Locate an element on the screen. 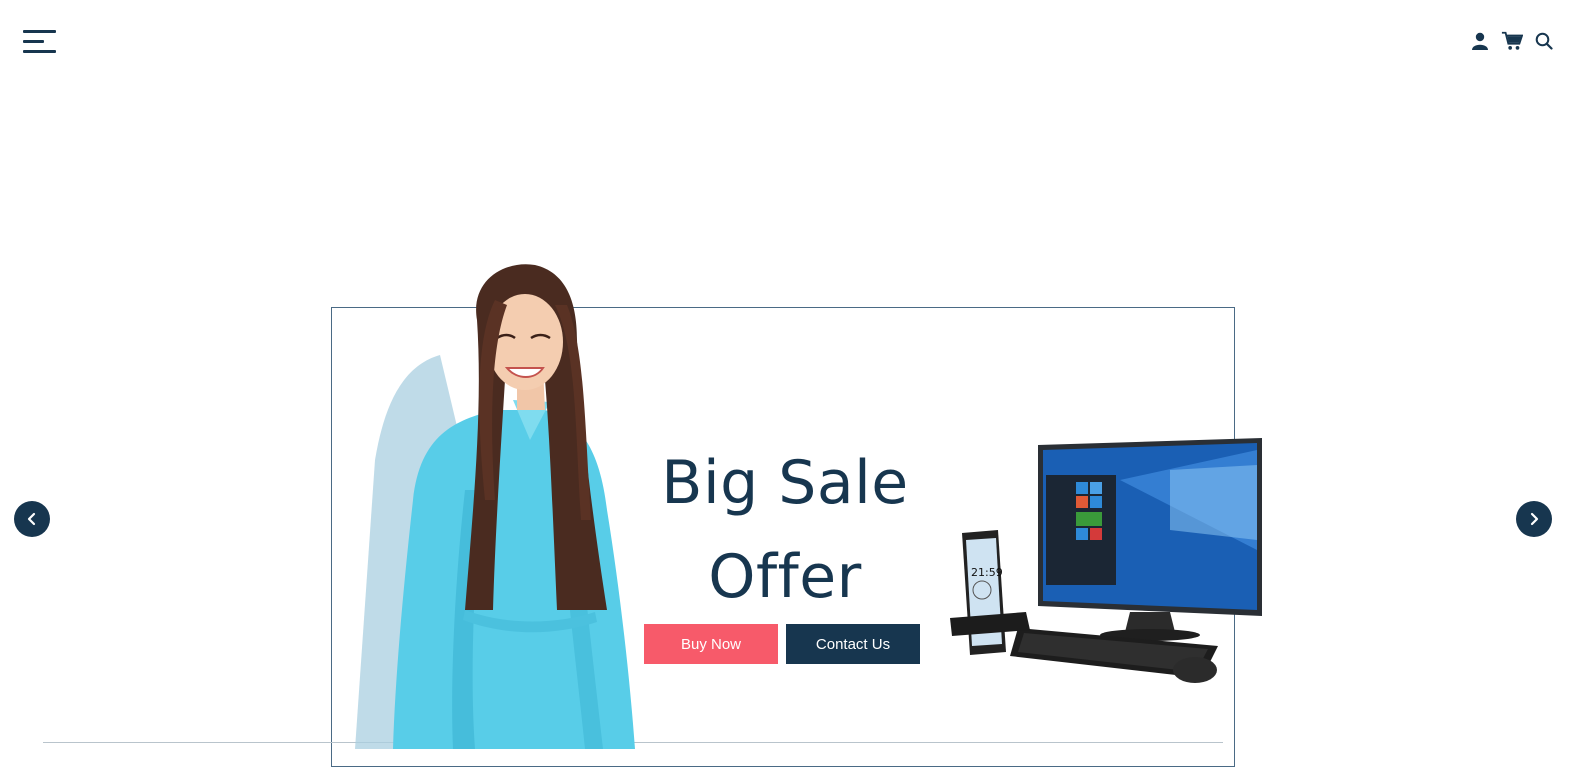 The width and height of the screenshot is (1581, 767). hero-headline: Big Sale Offer is located at coordinates (785, 530).